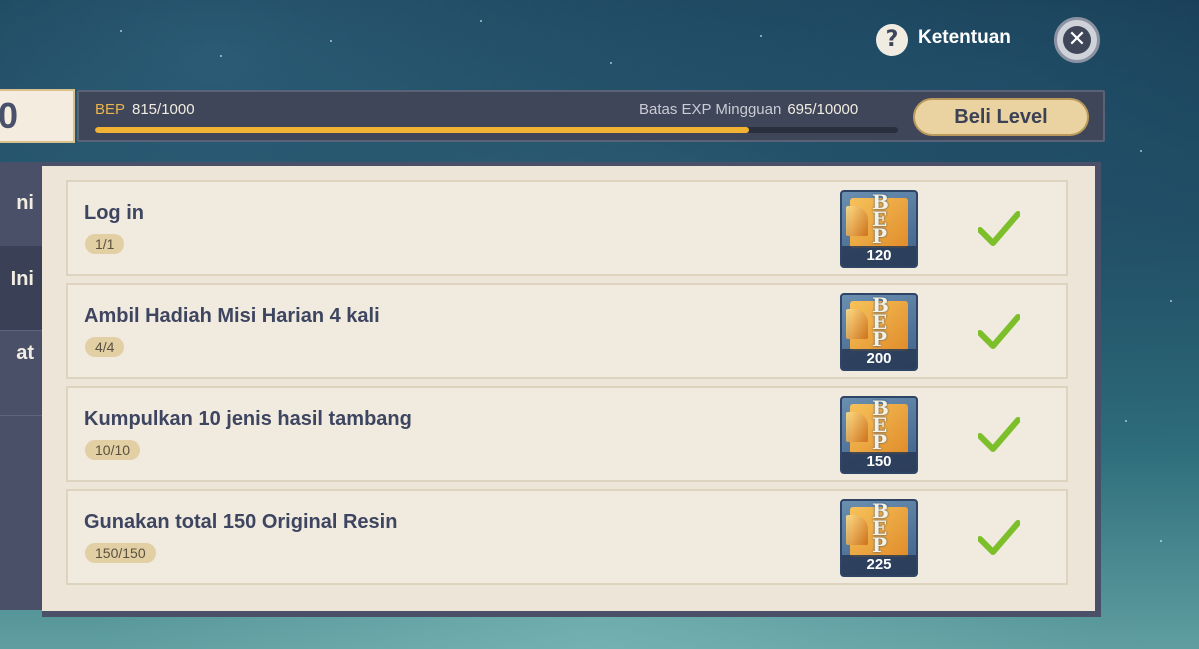  I want to click on side-nav-item-2: Ini, so click(21, 288).